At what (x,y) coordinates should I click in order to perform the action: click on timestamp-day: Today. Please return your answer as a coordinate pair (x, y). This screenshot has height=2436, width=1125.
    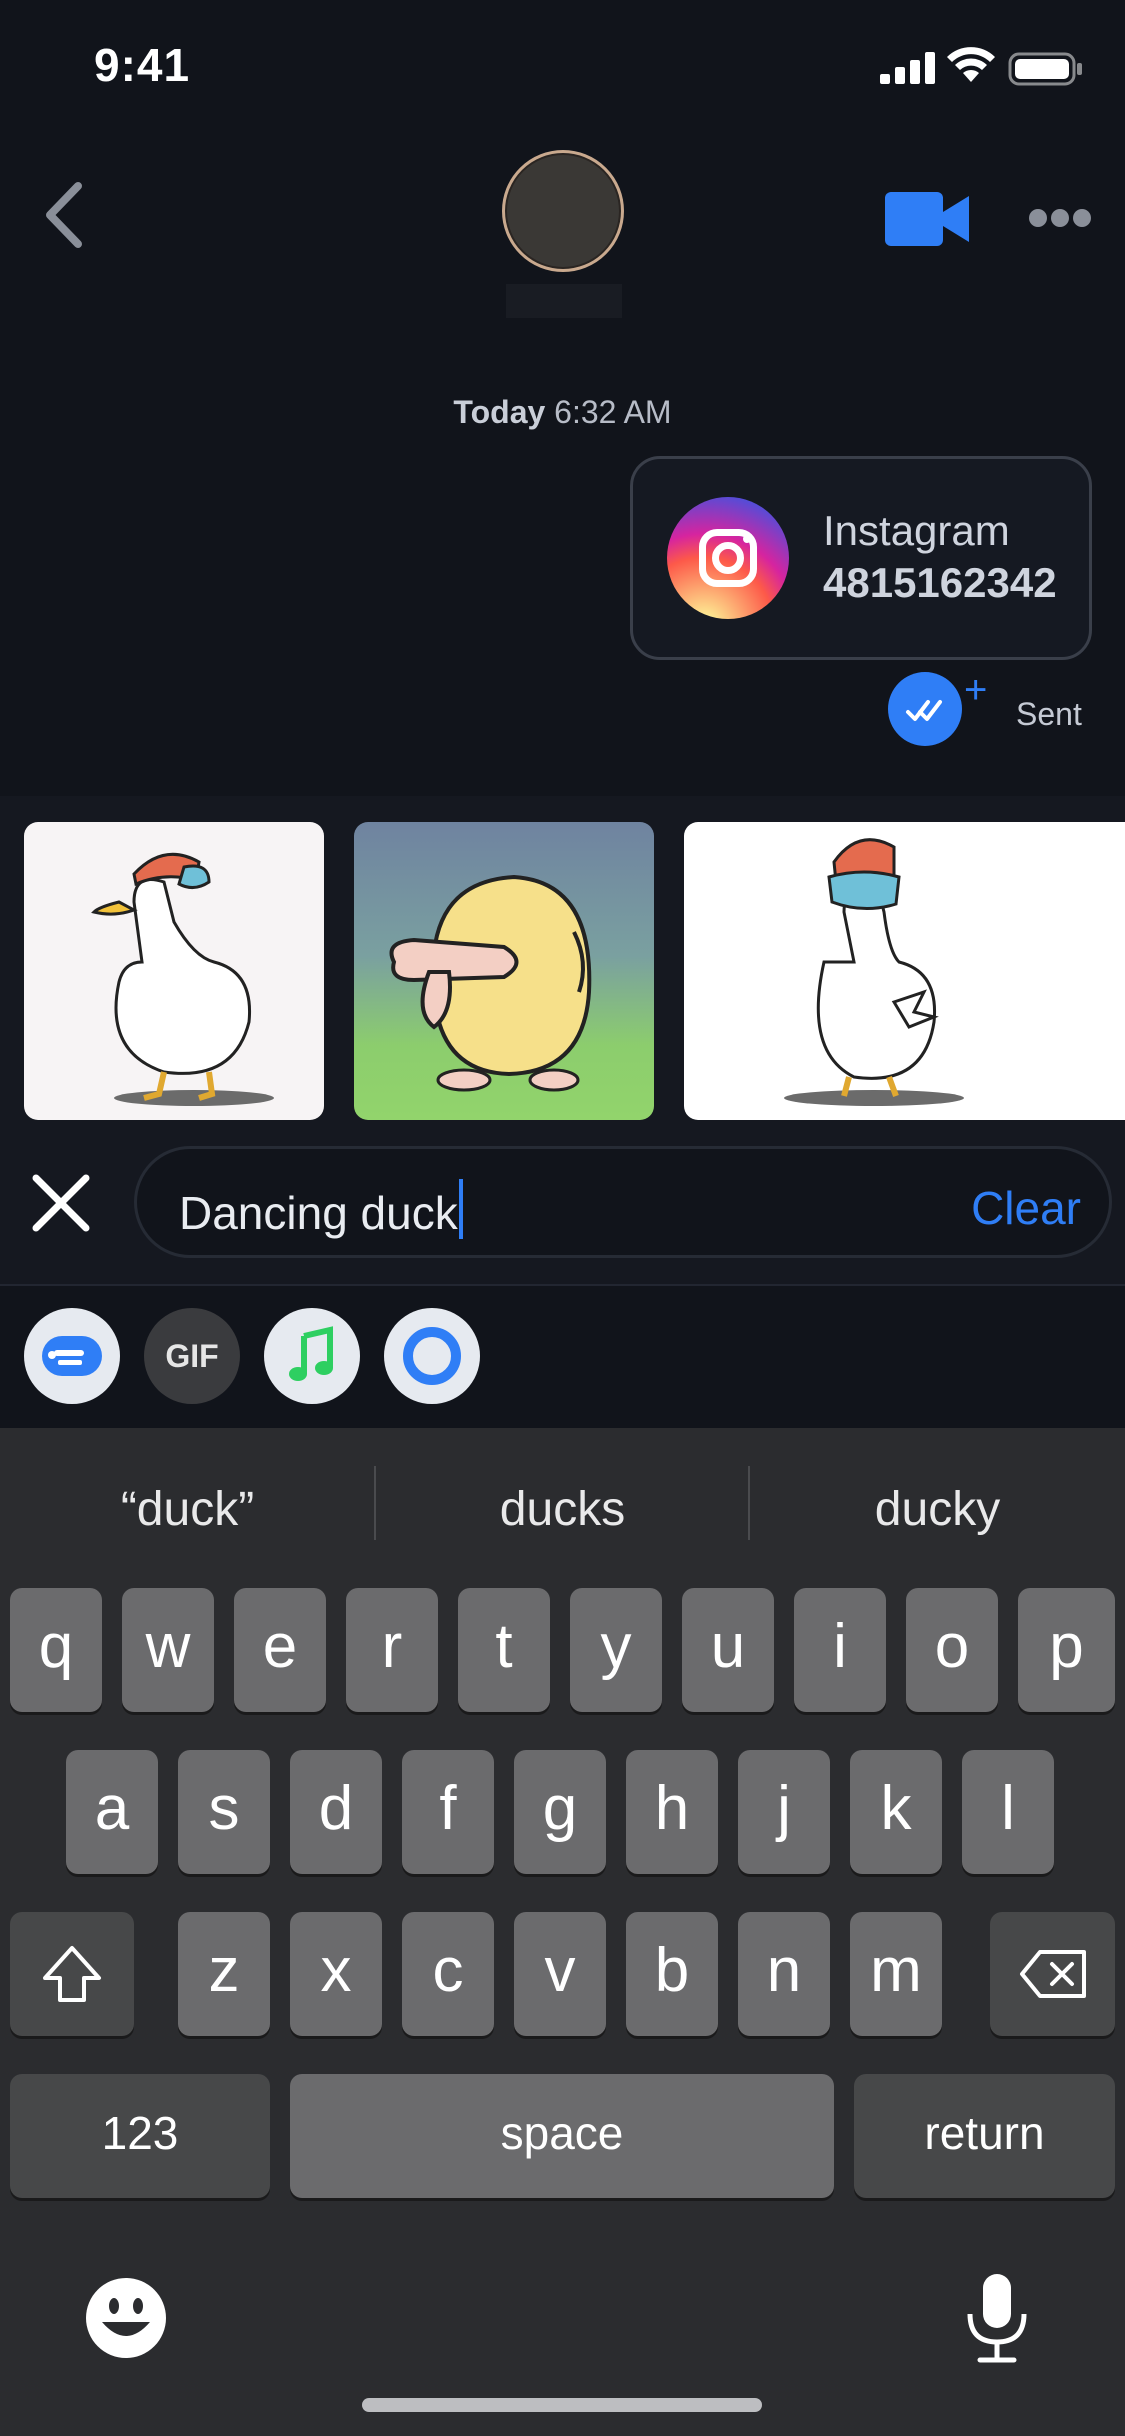
    Looking at the image, I should click on (499, 412).